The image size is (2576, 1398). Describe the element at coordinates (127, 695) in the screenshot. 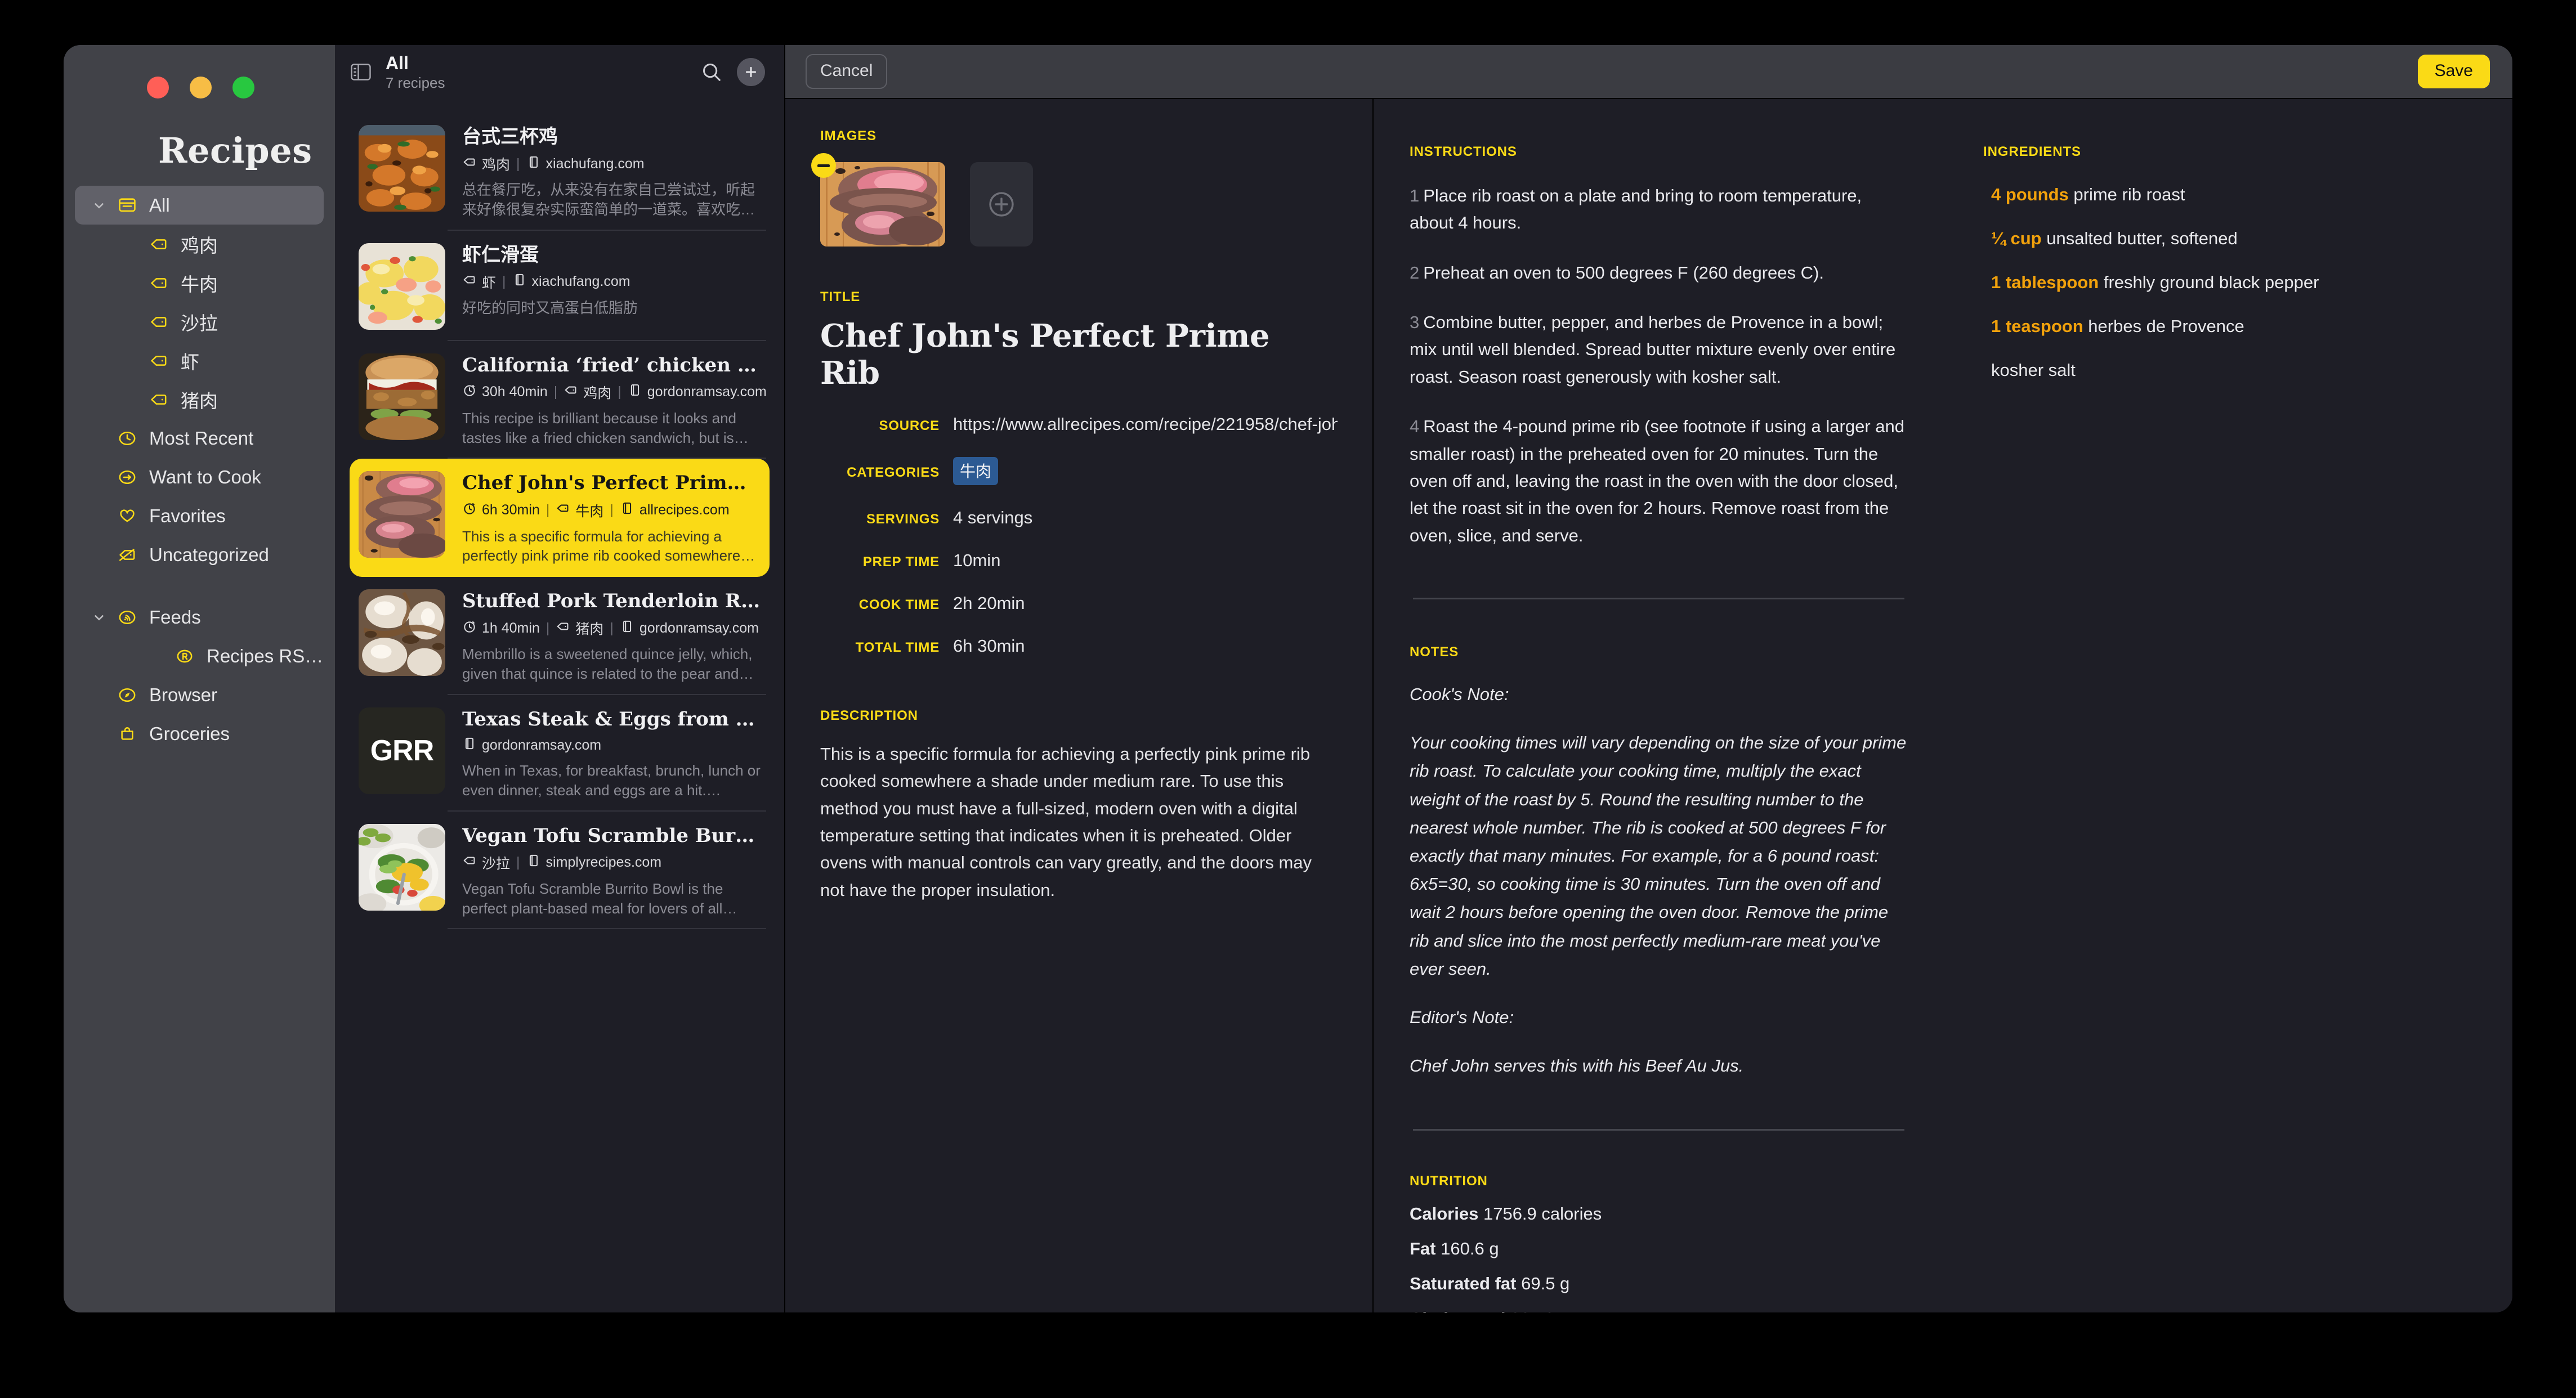

I see `compass-icon` at that location.